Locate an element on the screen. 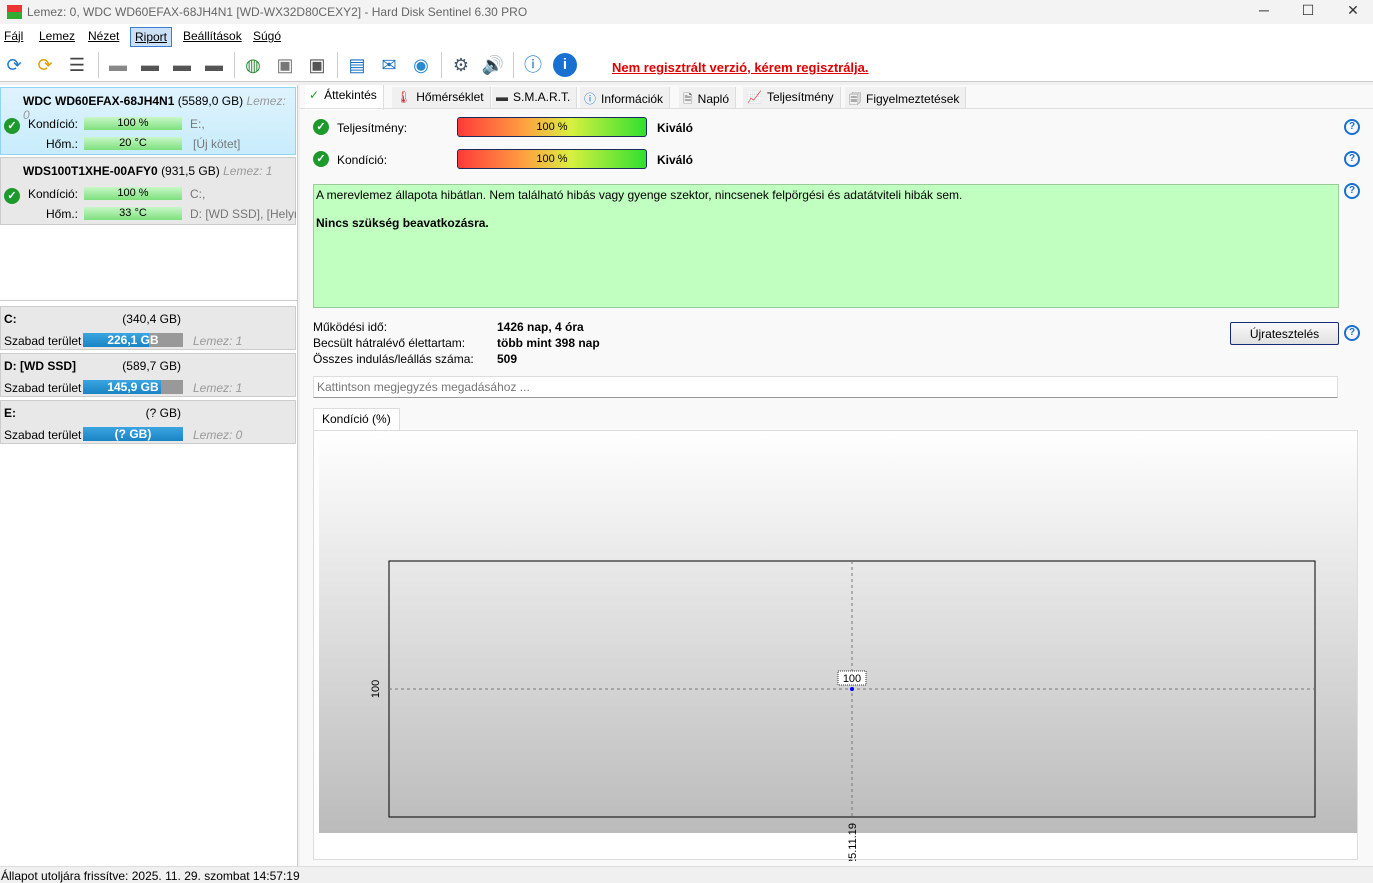 This screenshot has height=883, width=1373. thermometer-icon: 🌡 is located at coordinates (404, 97).